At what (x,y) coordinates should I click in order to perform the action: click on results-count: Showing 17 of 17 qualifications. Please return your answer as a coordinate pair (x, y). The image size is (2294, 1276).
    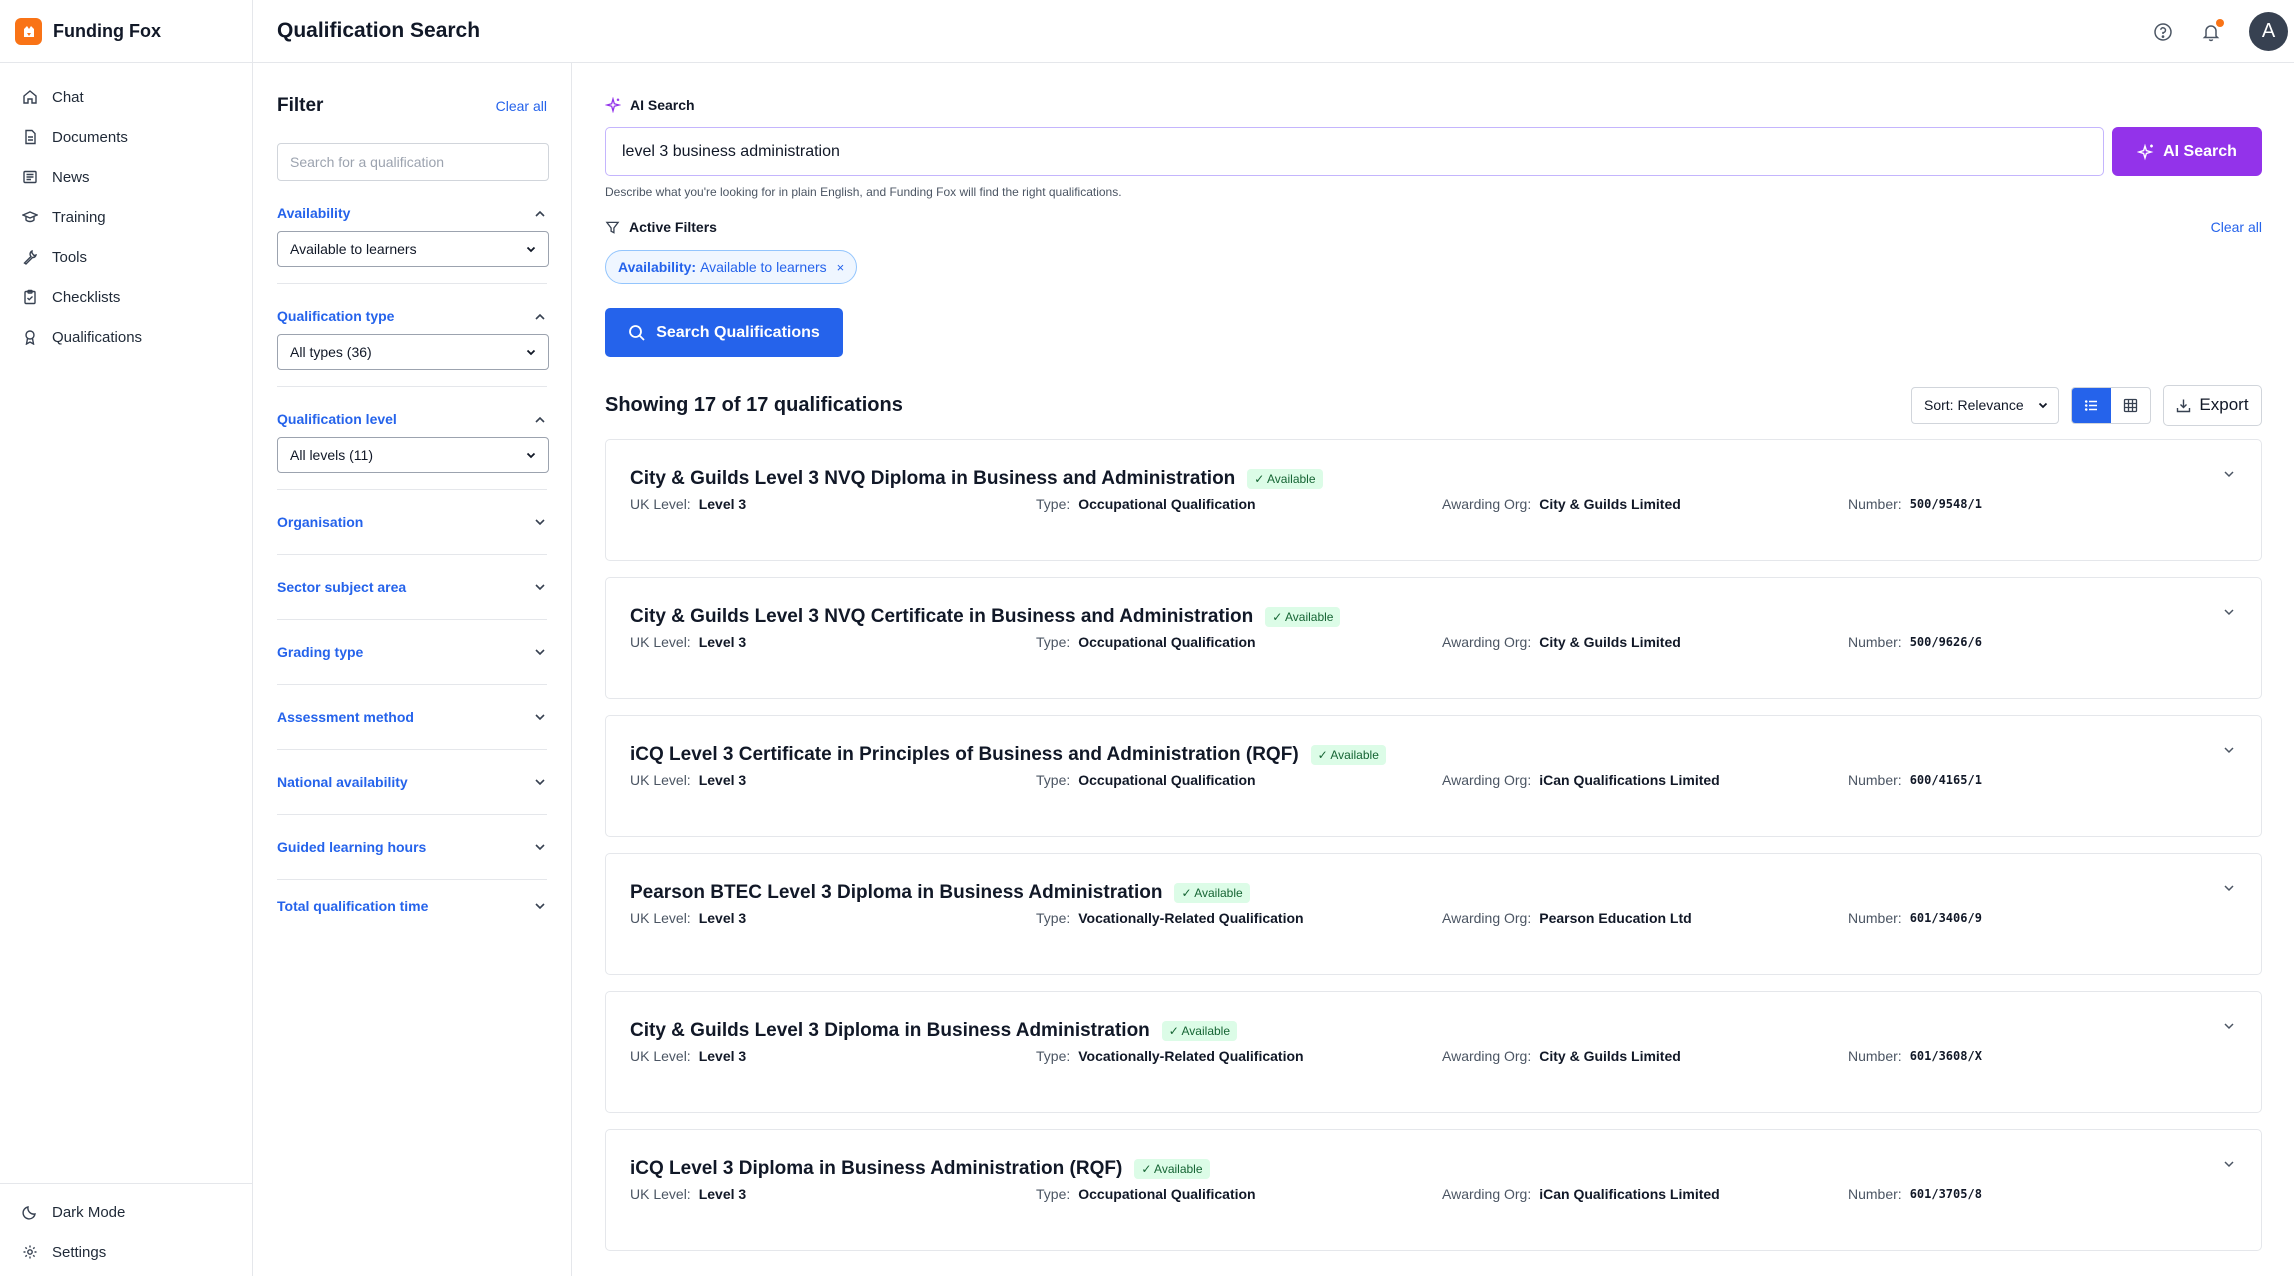
    Looking at the image, I should click on (754, 404).